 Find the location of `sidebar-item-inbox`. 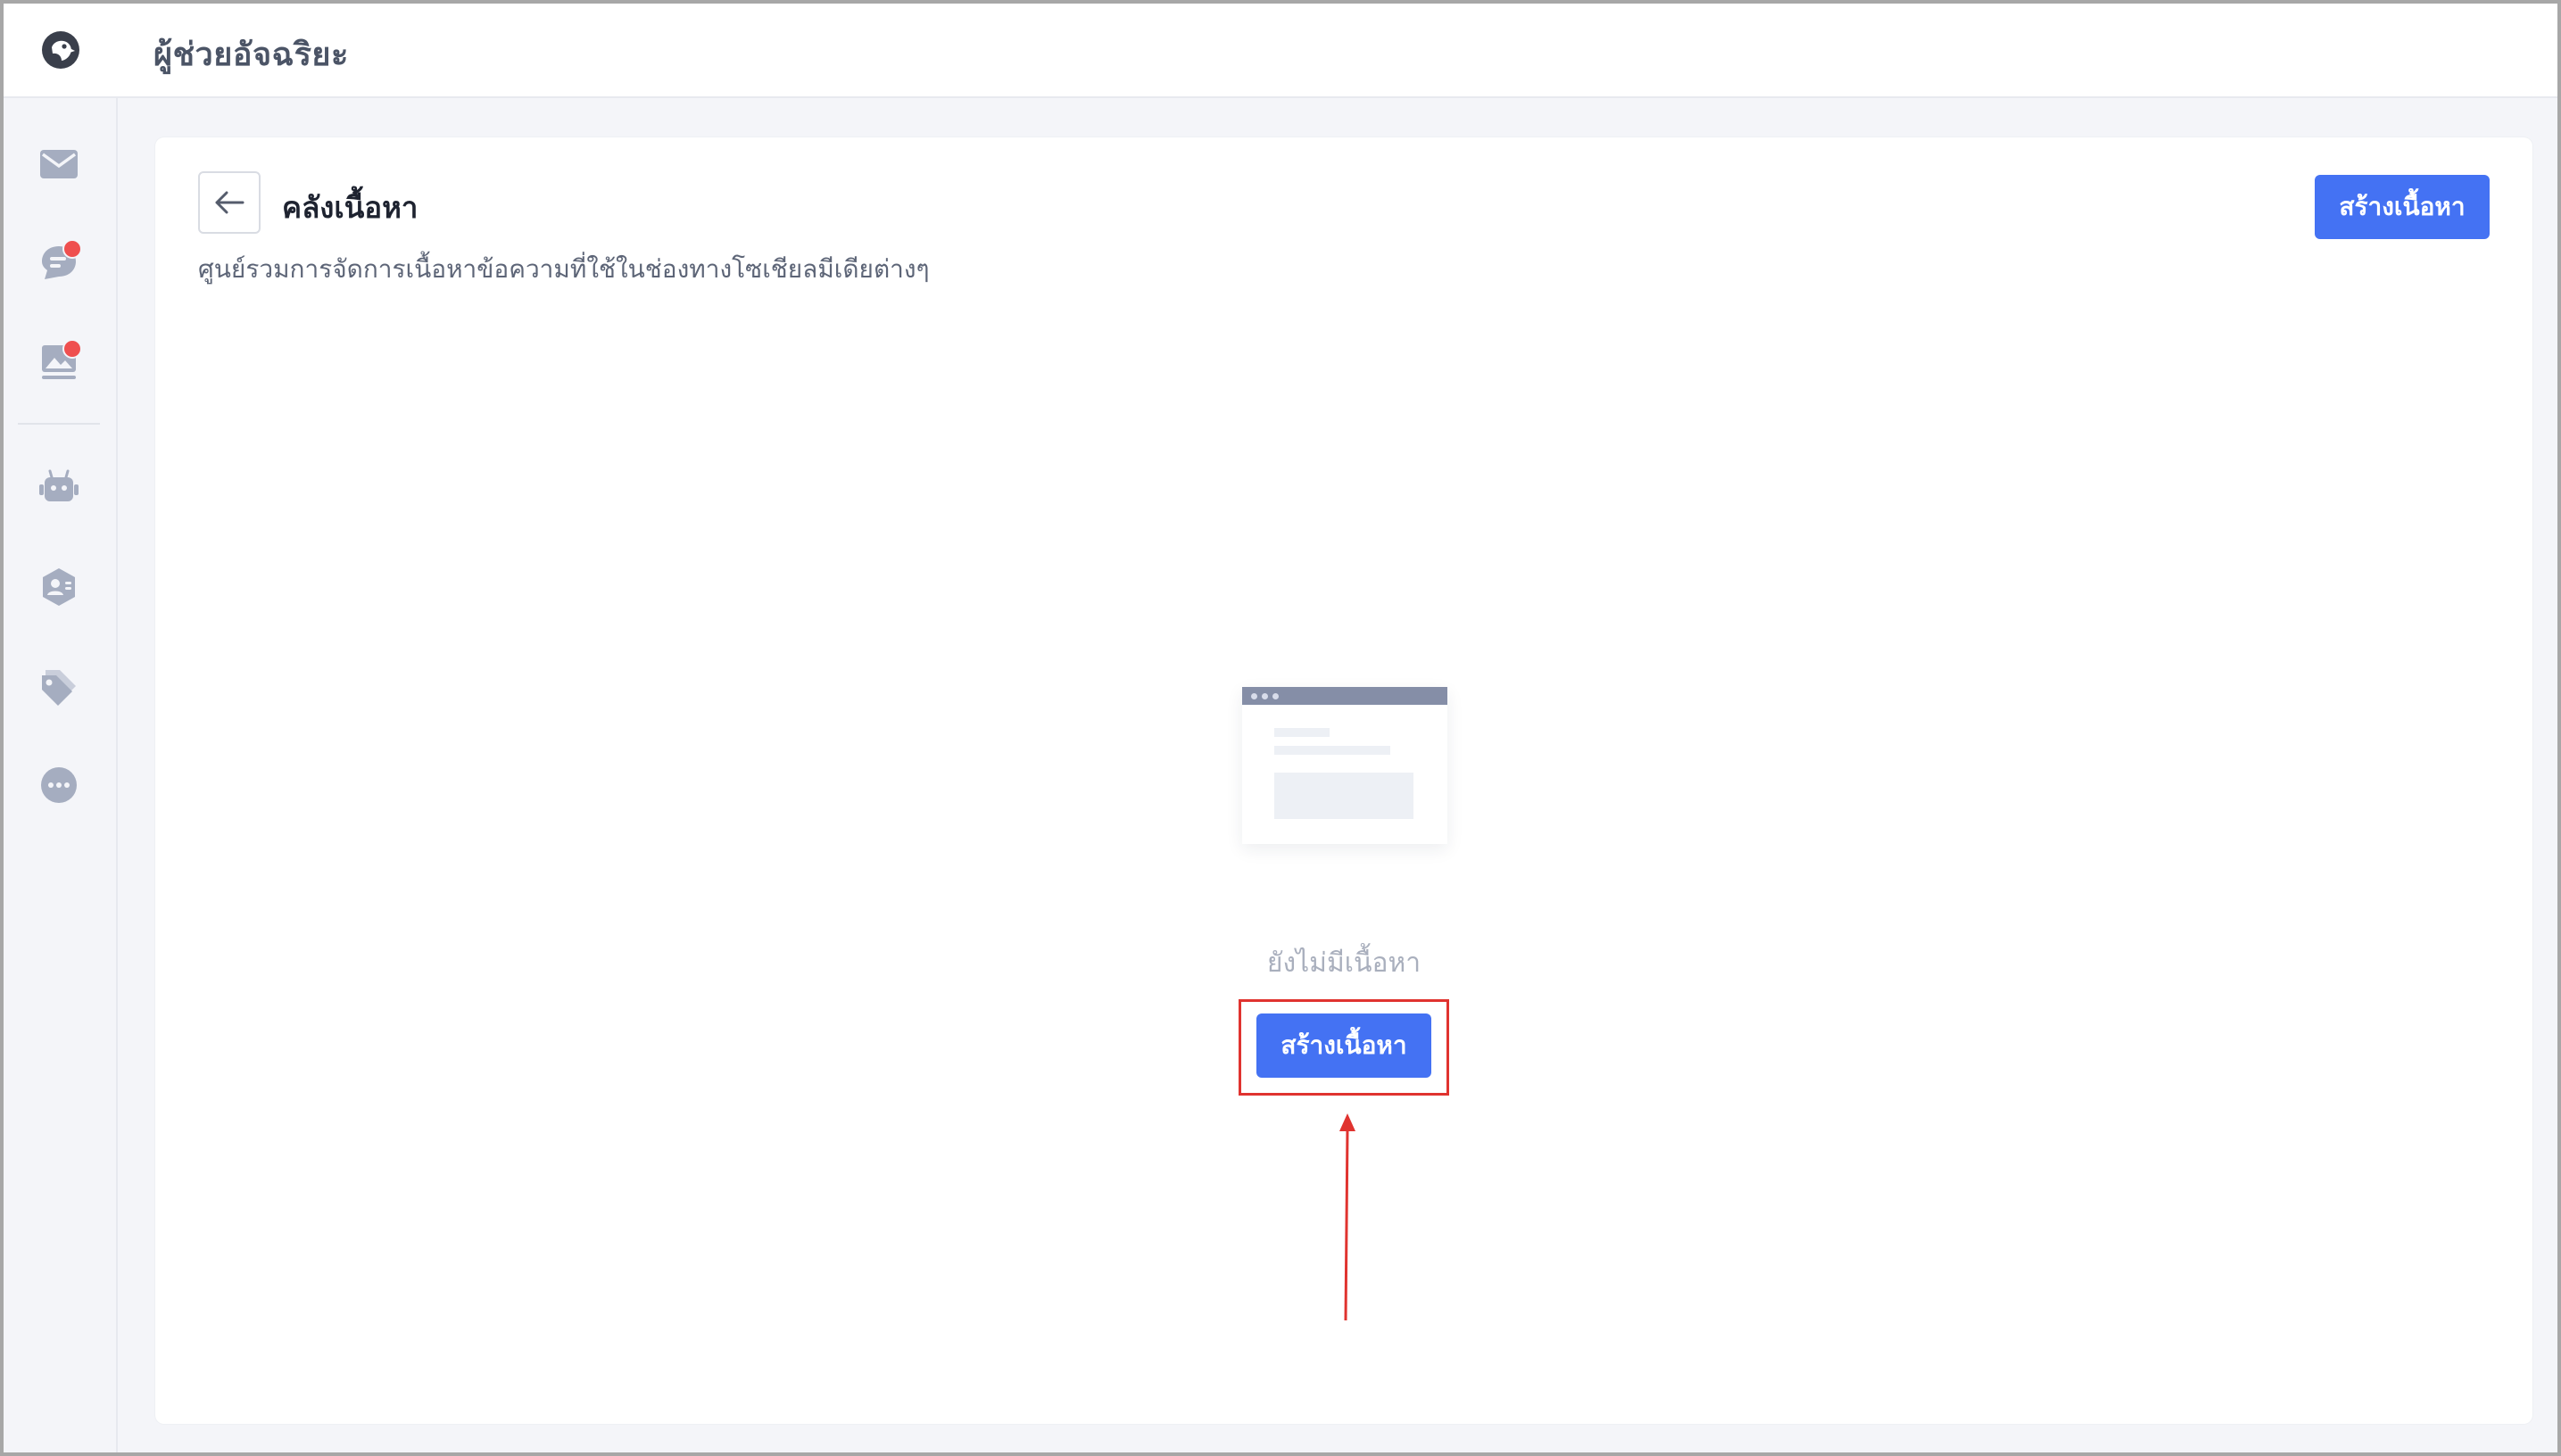

sidebar-item-inbox is located at coordinates (59, 164).